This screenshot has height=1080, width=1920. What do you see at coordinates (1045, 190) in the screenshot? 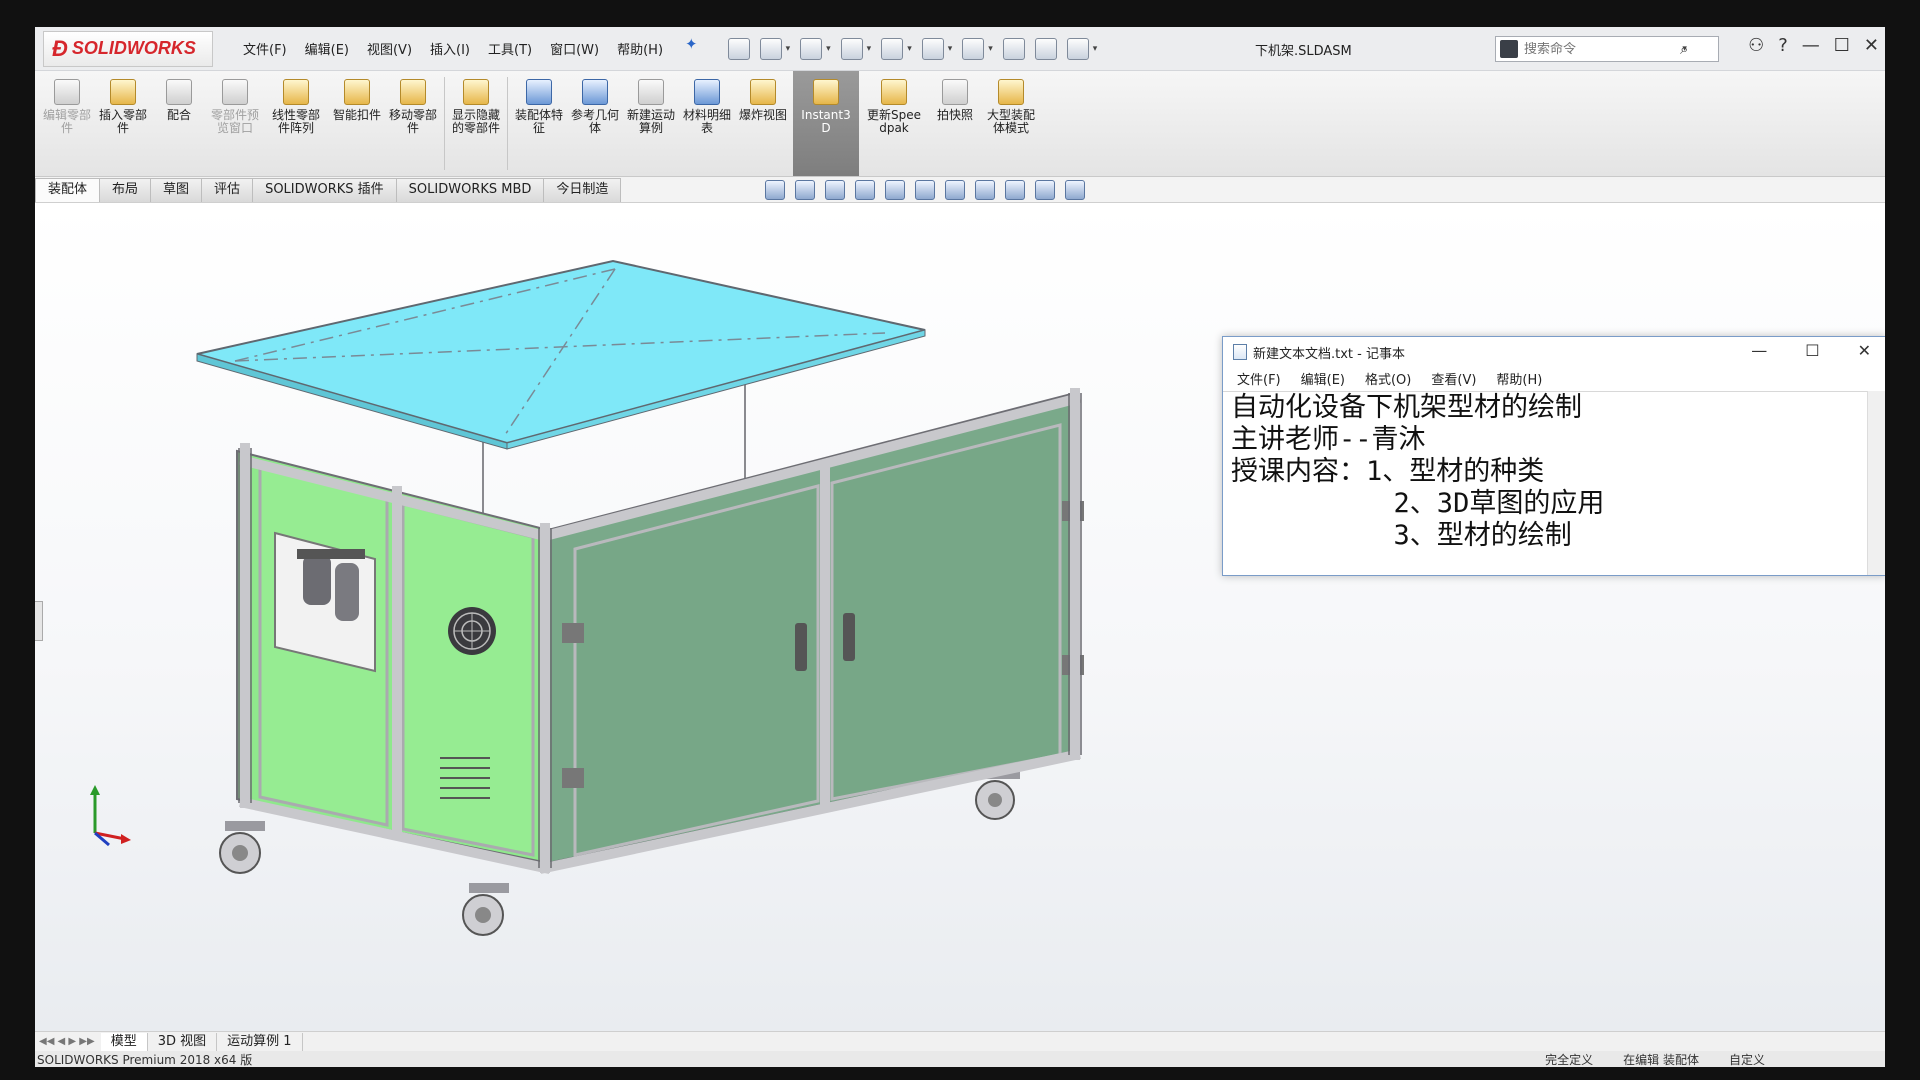
I see `apply-scene-icon` at bounding box center [1045, 190].